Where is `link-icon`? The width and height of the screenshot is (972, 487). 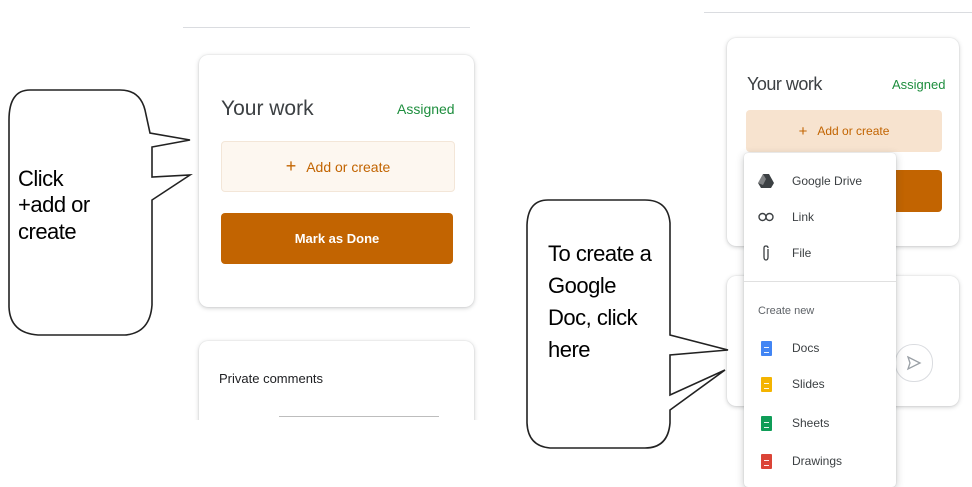 link-icon is located at coordinates (766, 217).